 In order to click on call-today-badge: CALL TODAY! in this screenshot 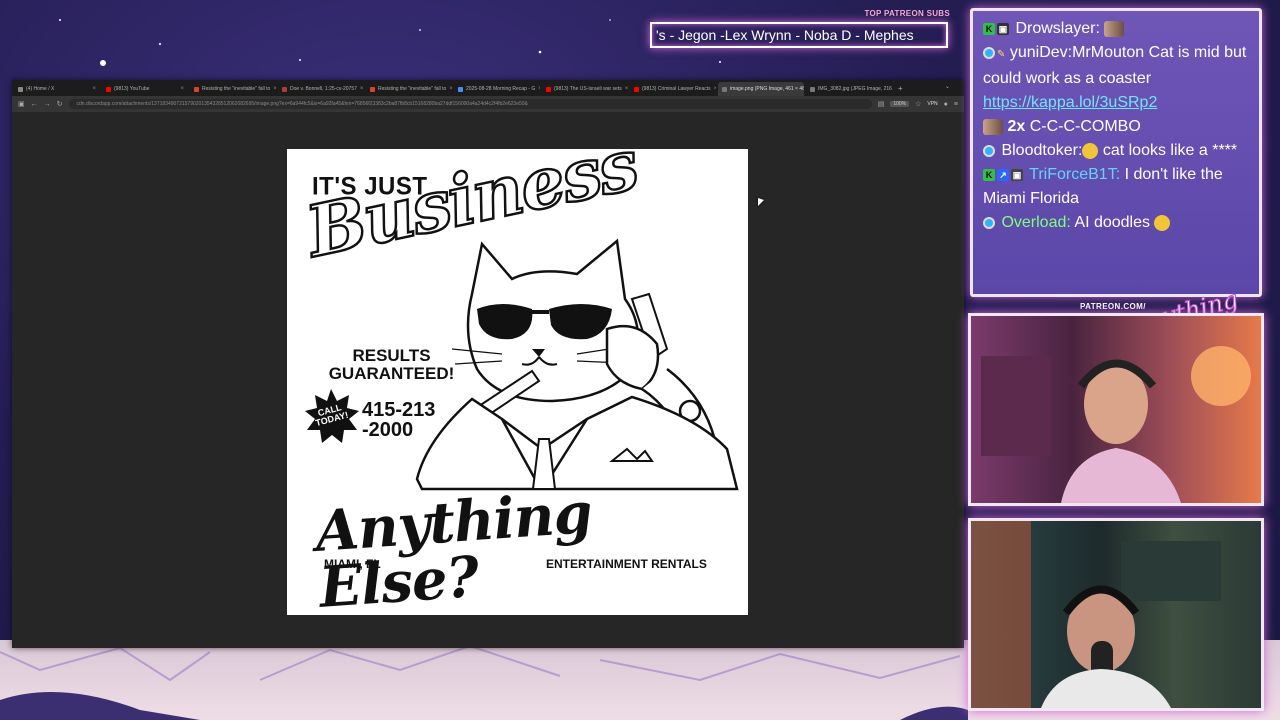, I will do `click(331, 417)`.